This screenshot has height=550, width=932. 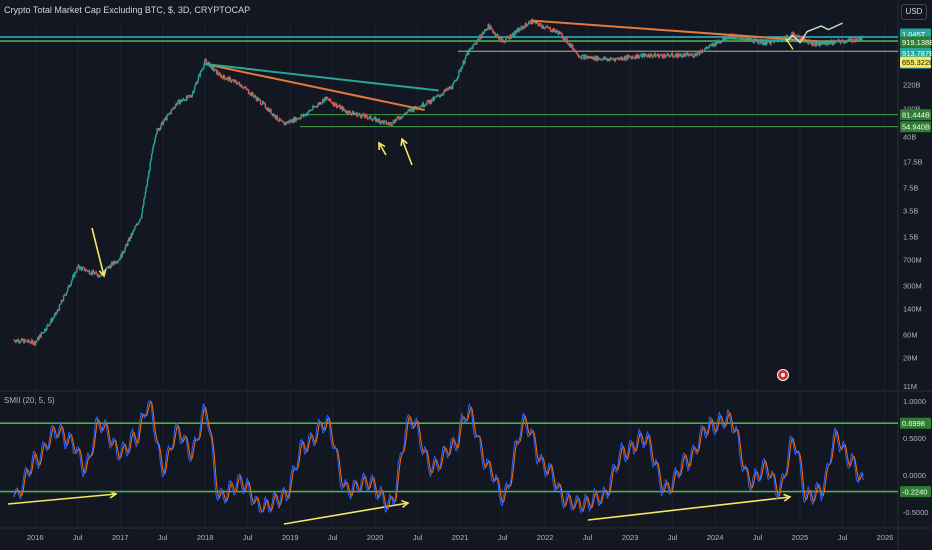 I want to click on currency-button: USD, so click(x=914, y=12).